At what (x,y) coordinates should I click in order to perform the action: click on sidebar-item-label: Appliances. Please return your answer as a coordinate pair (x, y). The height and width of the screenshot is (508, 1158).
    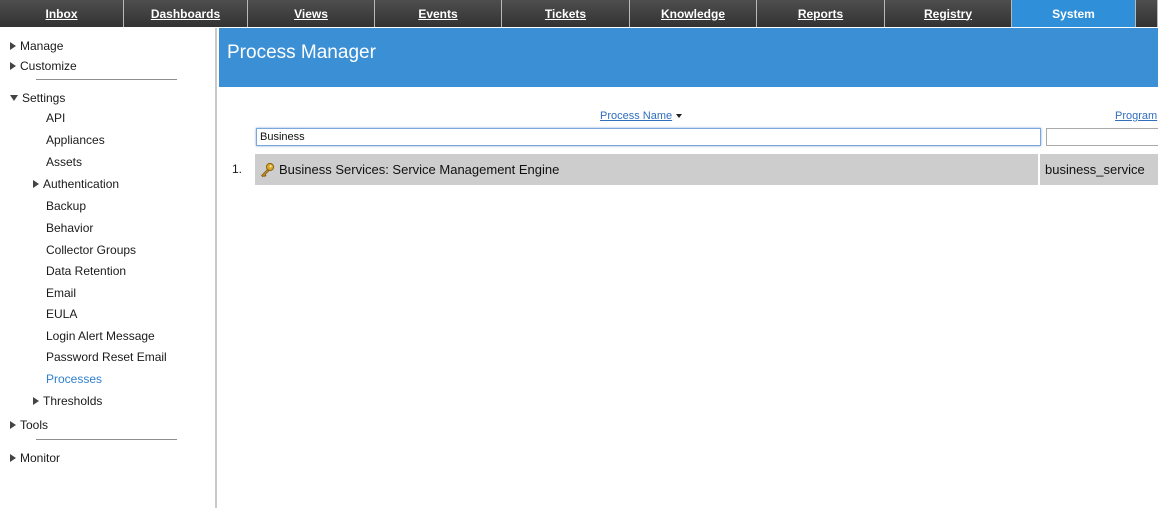
    Looking at the image, I should click on (75, 140).